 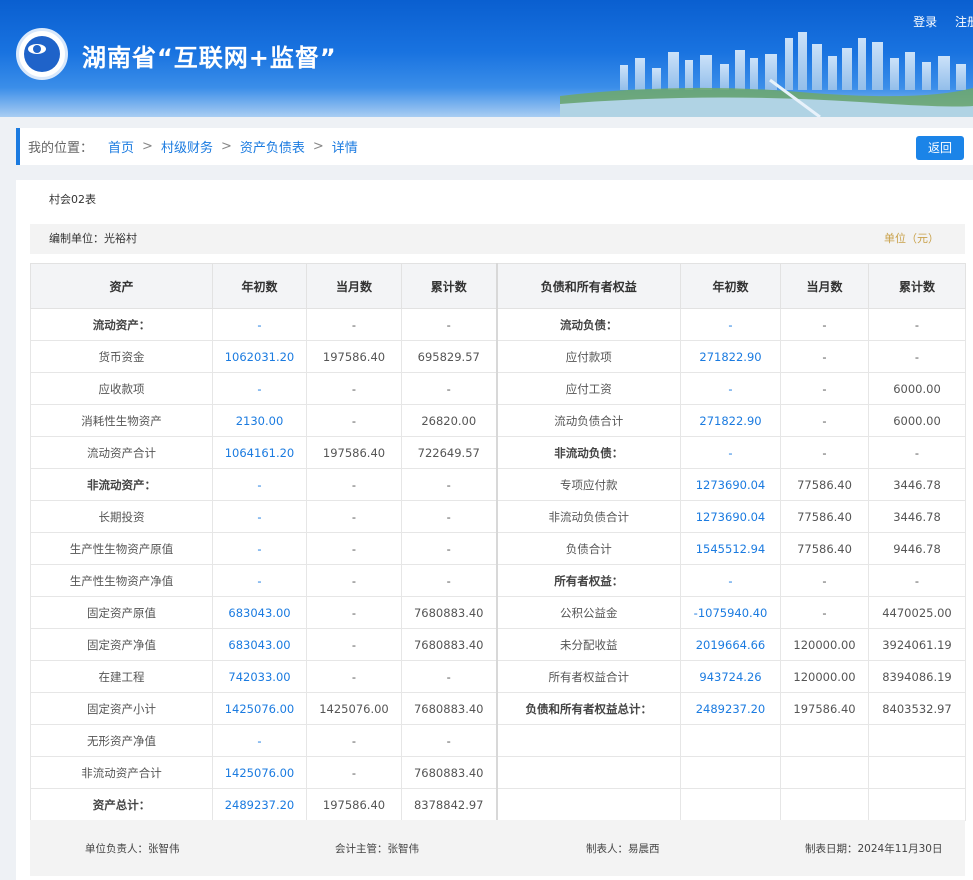 What do you see at coordinates (730, 612) in the screenshot?
I see `value-cell: -1075940.40` at bounding box center [730, 612].